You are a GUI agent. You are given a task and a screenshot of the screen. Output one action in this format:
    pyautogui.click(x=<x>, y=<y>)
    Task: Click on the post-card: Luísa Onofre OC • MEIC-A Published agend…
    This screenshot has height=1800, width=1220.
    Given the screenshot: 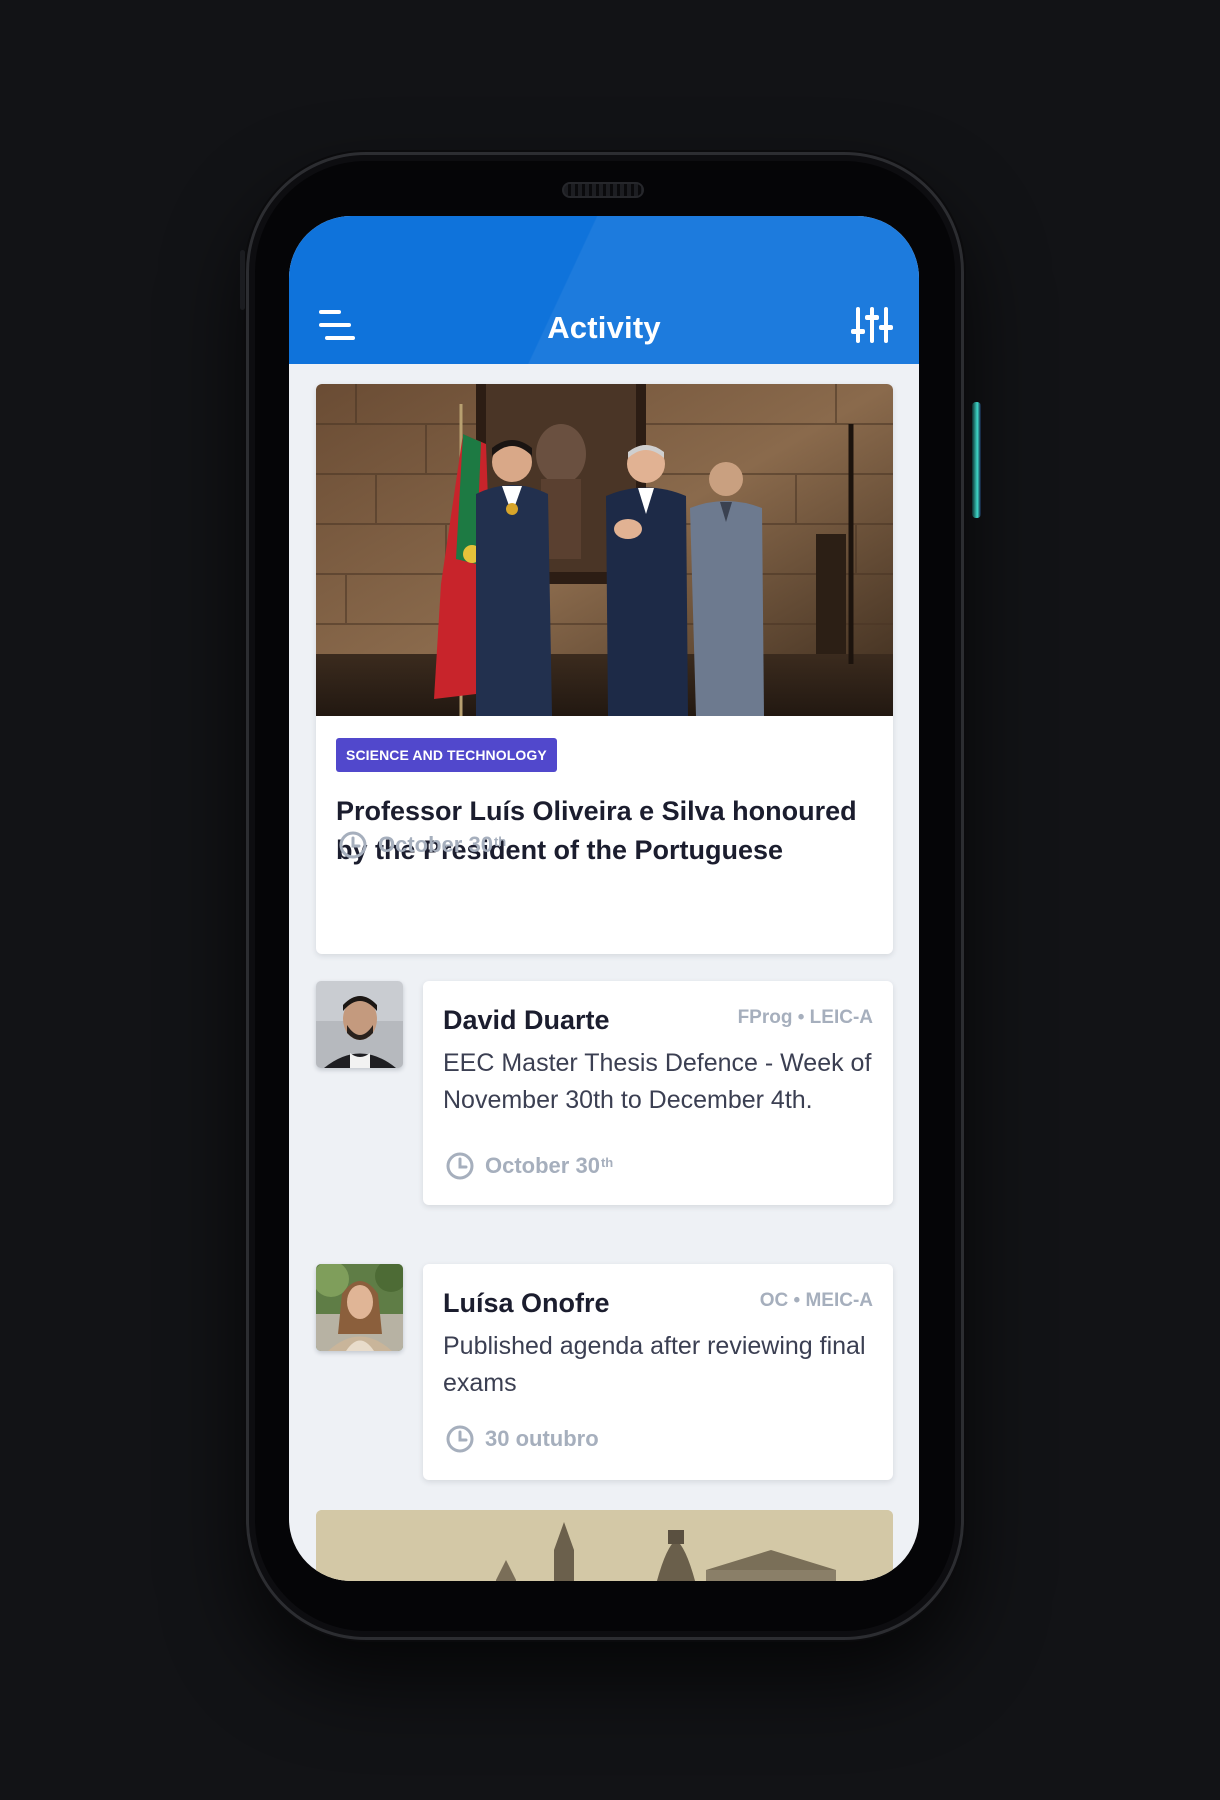 What is the action you would take?
    pyautogui.click(x=658, y=1372)
    